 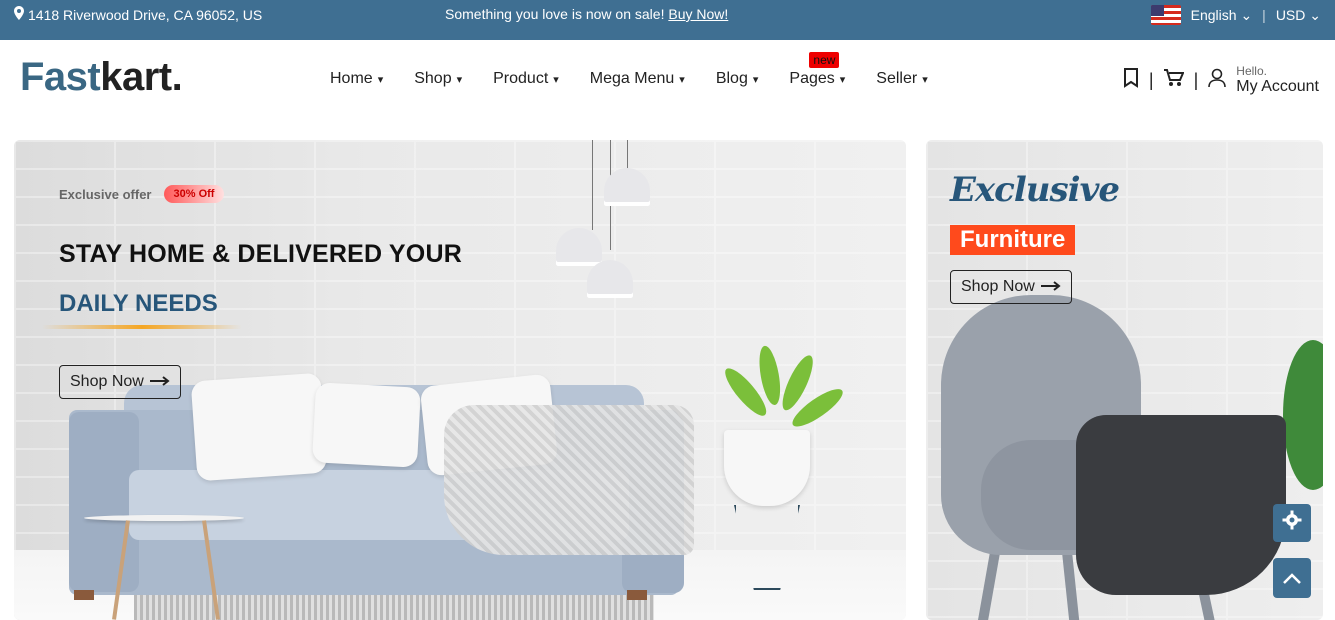 I want to click on nav-item-seller: Seller ▾, so click(x=901, y=79).